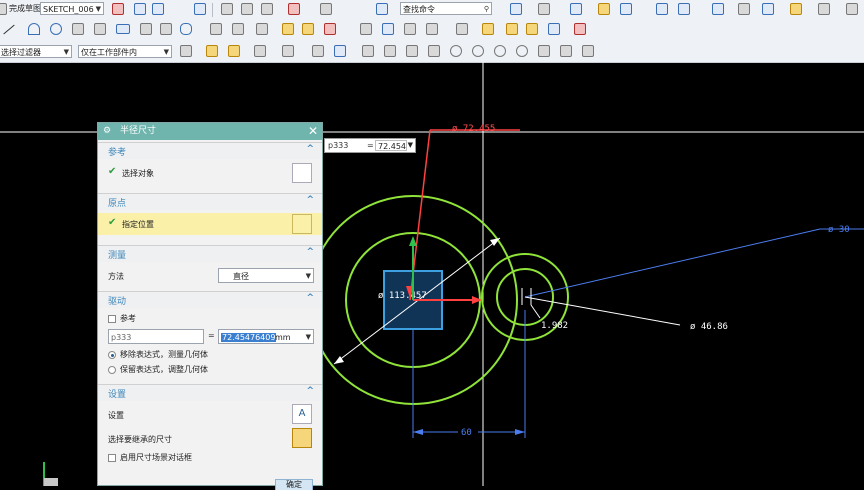  What do you see at coordinates (210, 224) in the screenshot?
I see `specify-location-row: ✔ 指定位置` at bounding box center [210, 224].